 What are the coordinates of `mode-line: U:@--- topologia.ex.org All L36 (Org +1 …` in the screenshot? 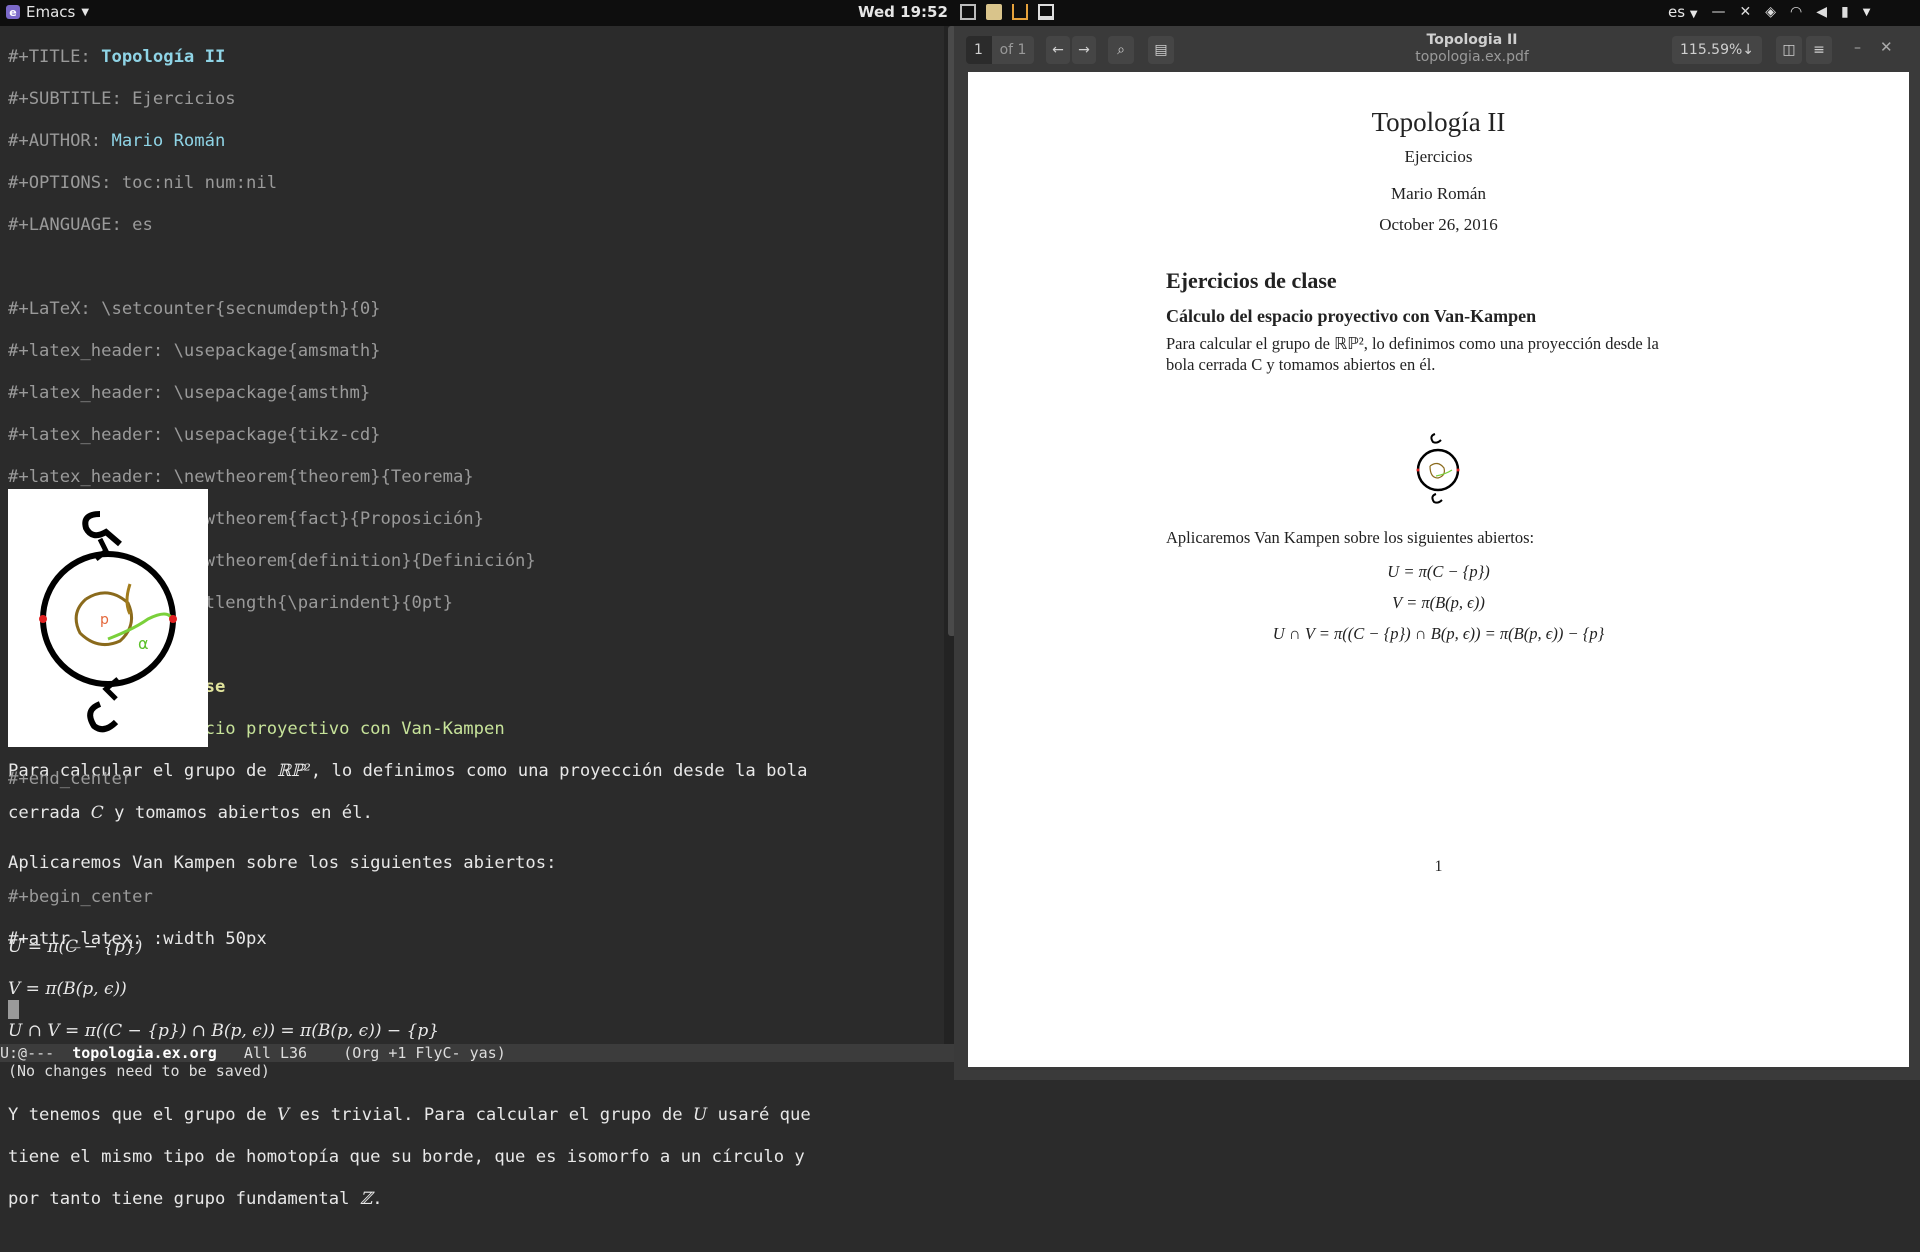 It's located at (480, 1053).